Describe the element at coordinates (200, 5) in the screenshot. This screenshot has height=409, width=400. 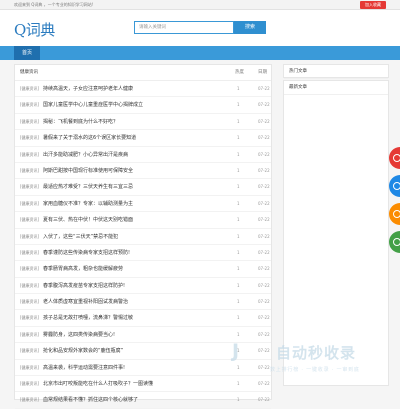
I see `top-bar: 欢迎来到 Q词典 ，一个专业的知识学习网站! 加入收藏` at that location.